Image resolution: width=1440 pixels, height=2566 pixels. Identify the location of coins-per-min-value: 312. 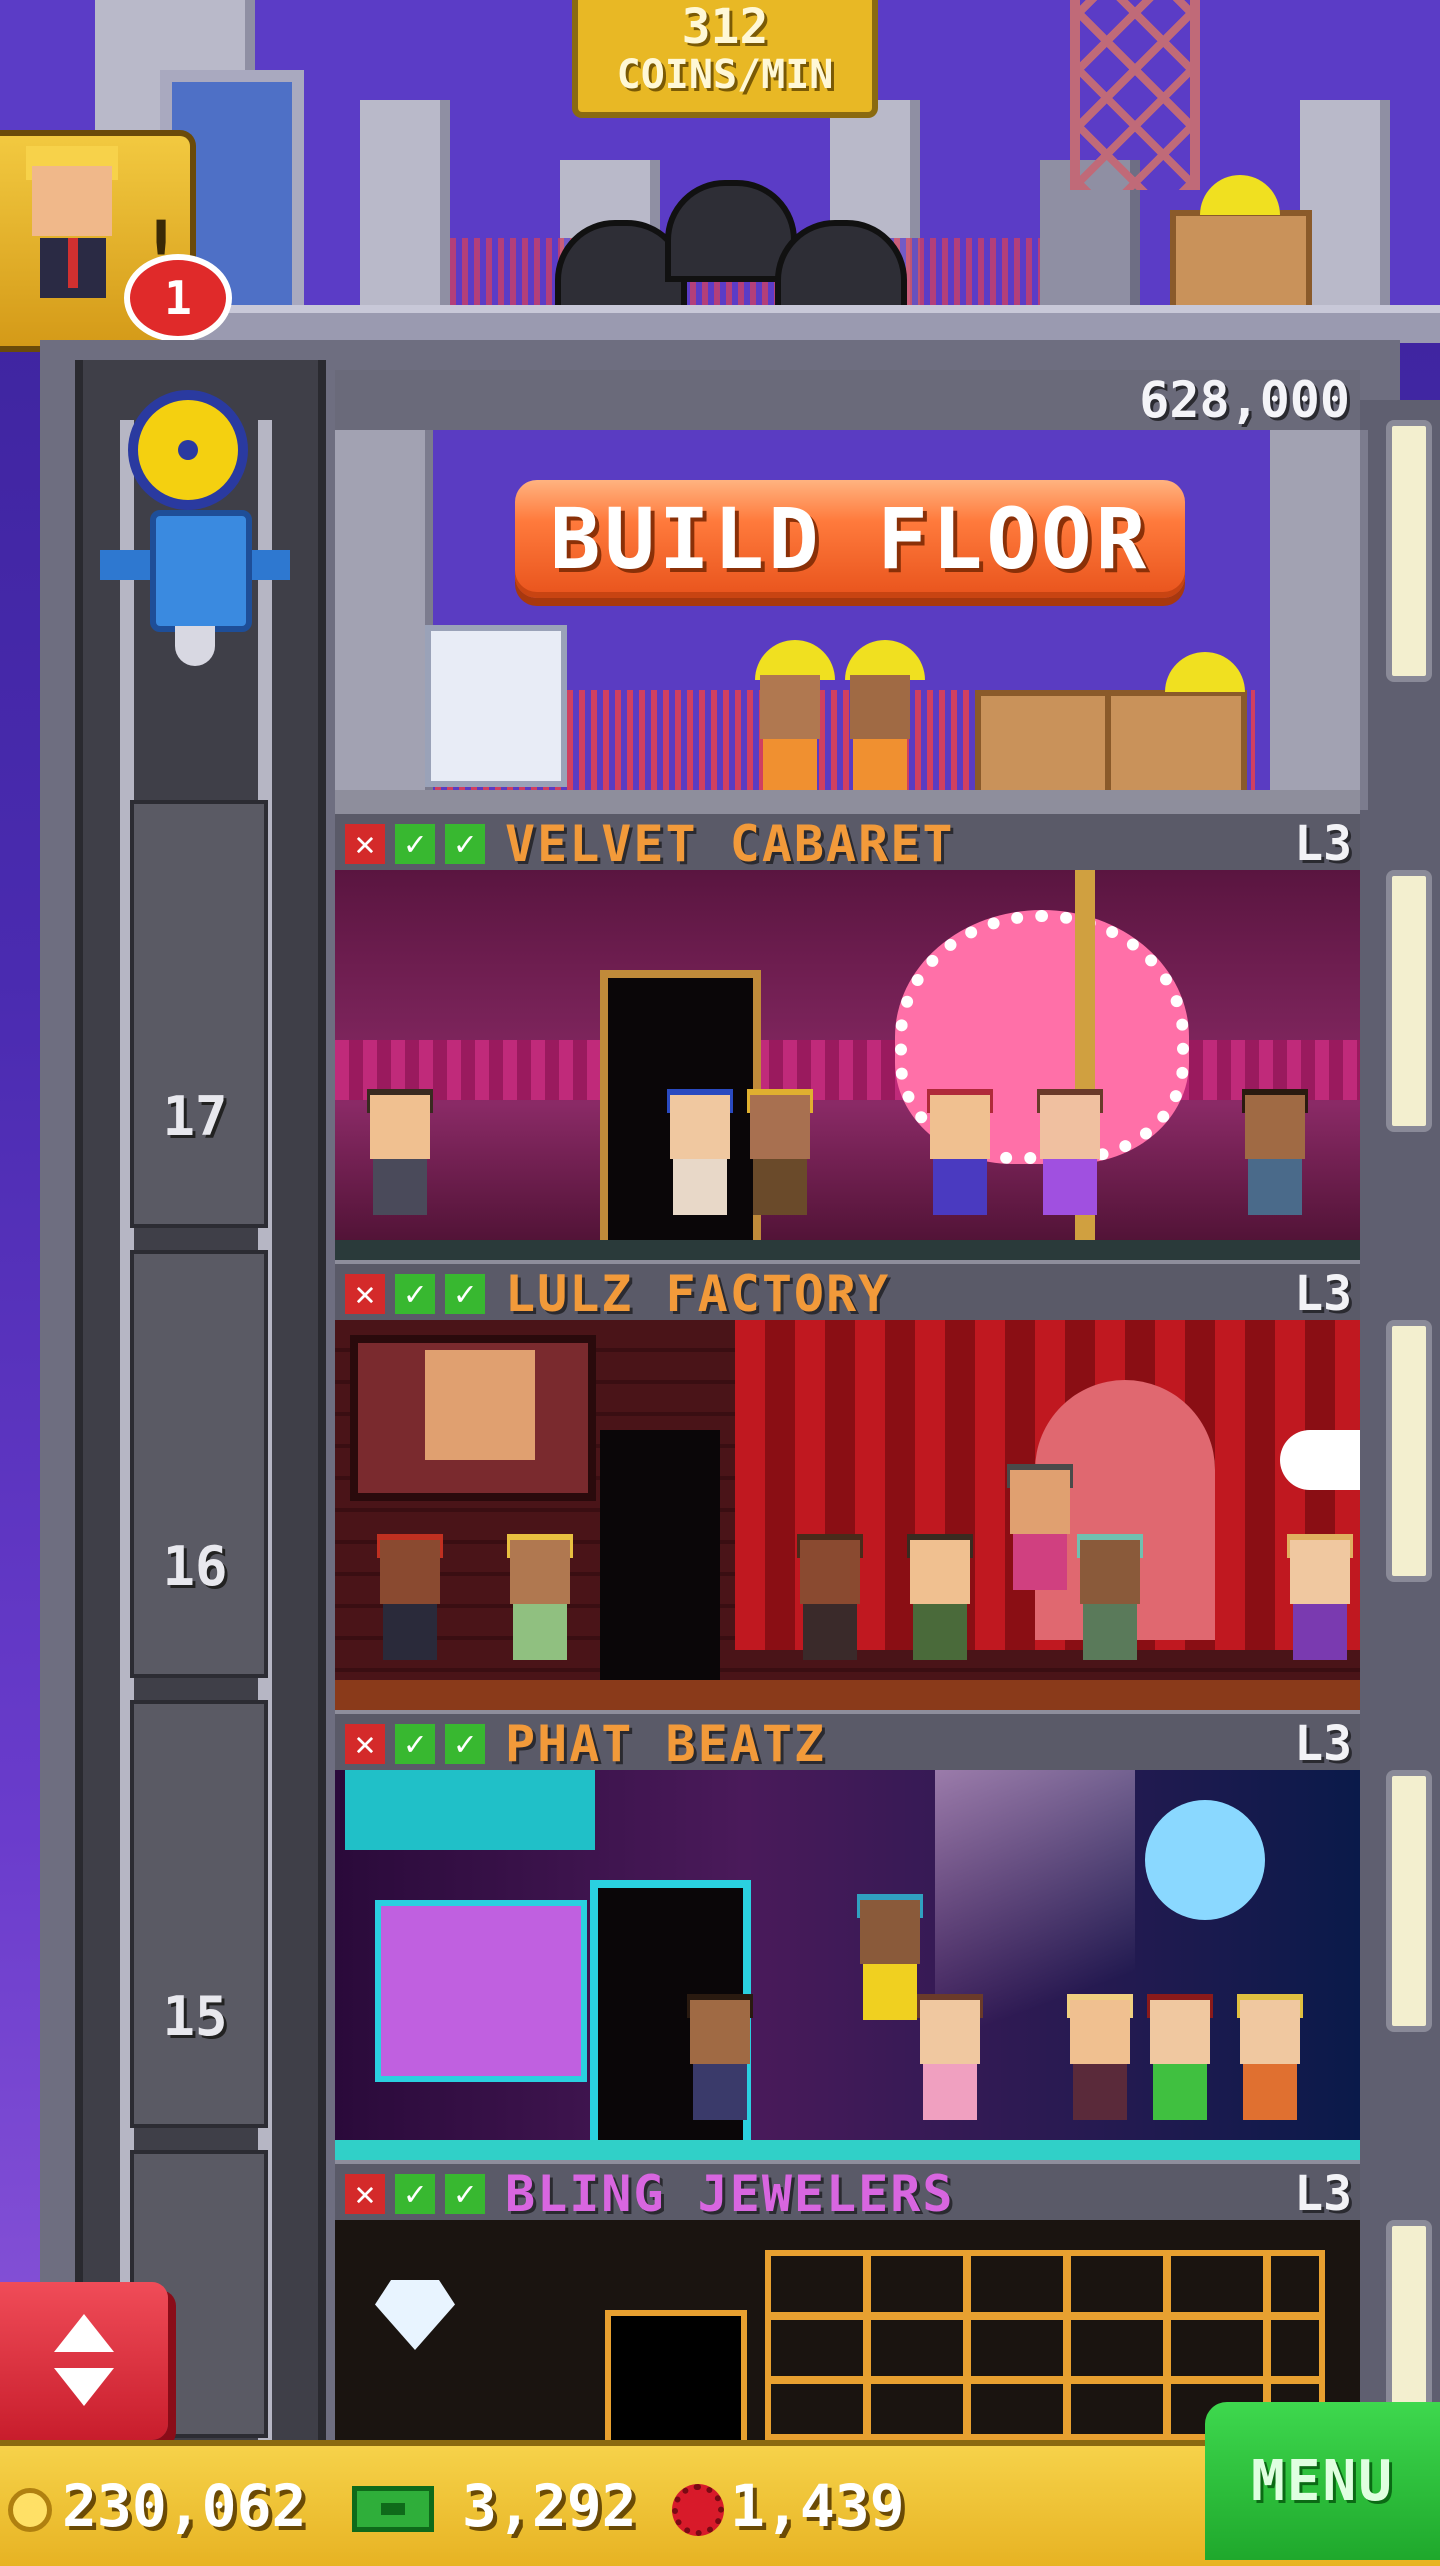
(725, 27).